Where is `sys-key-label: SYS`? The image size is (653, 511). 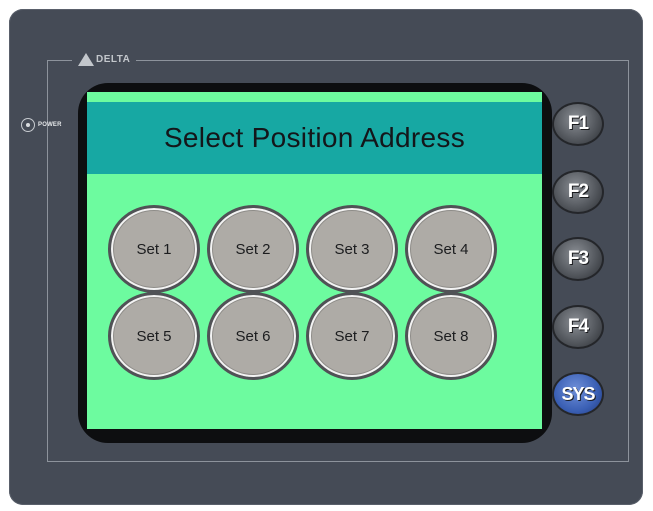 sys-key-label: SYS is located at coordinates (578, 393).